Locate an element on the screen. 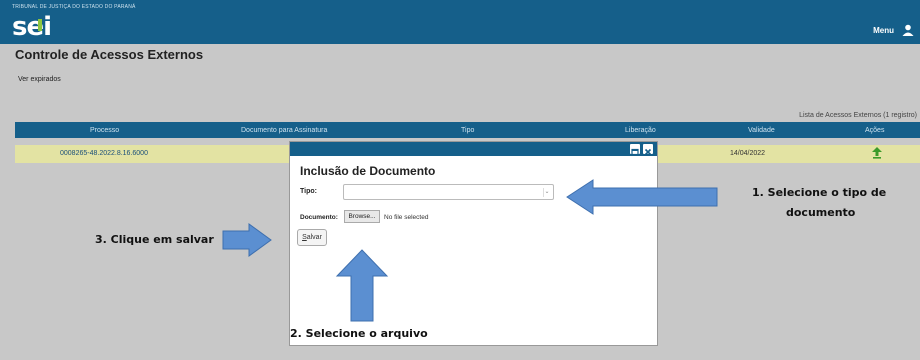 This screenshot has width=920, height=360. arrow-right-icon is located at coordinates (247, 240).